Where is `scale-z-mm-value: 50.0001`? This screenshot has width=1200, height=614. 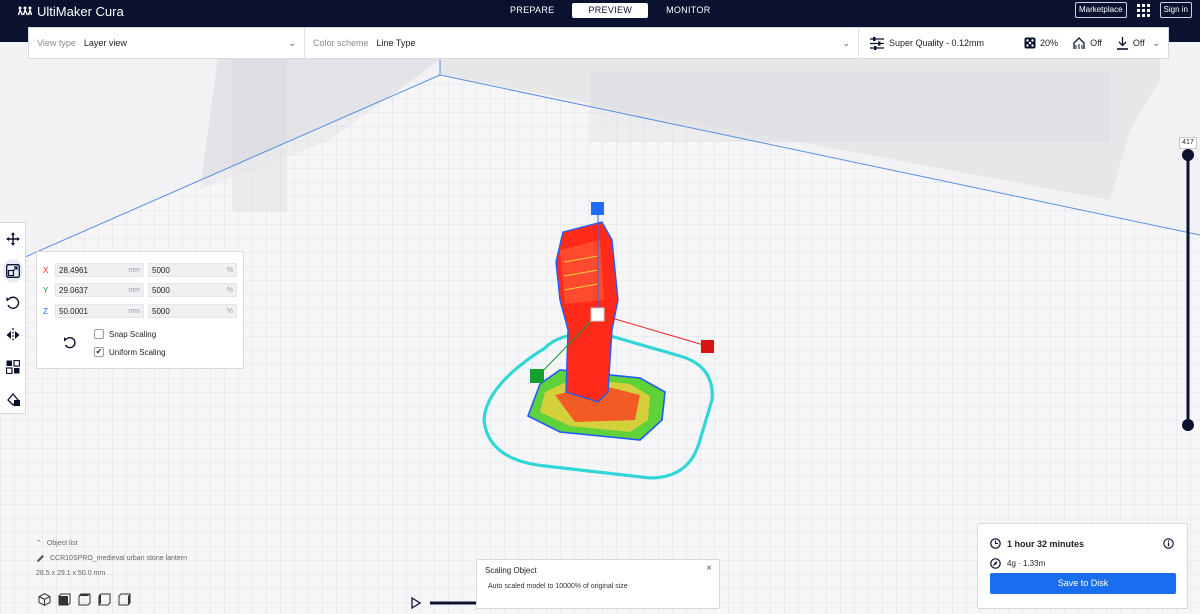 scale-z-mm-value: 50.0001 is located at coordinates (73, 311).